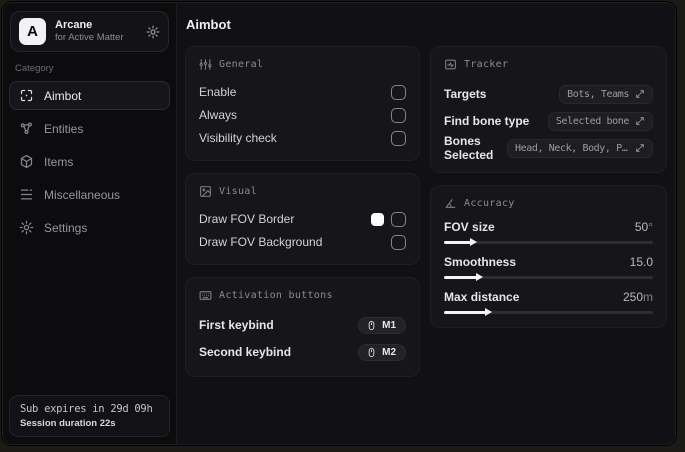  Describe the element at coordinates (592, 121) in the screenshot. I see `select-value: Selected bone` at that location.